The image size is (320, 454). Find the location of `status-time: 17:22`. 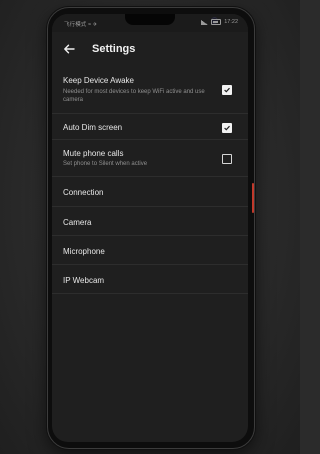

status-time: 17:22 is located at coordinates (231, 22).